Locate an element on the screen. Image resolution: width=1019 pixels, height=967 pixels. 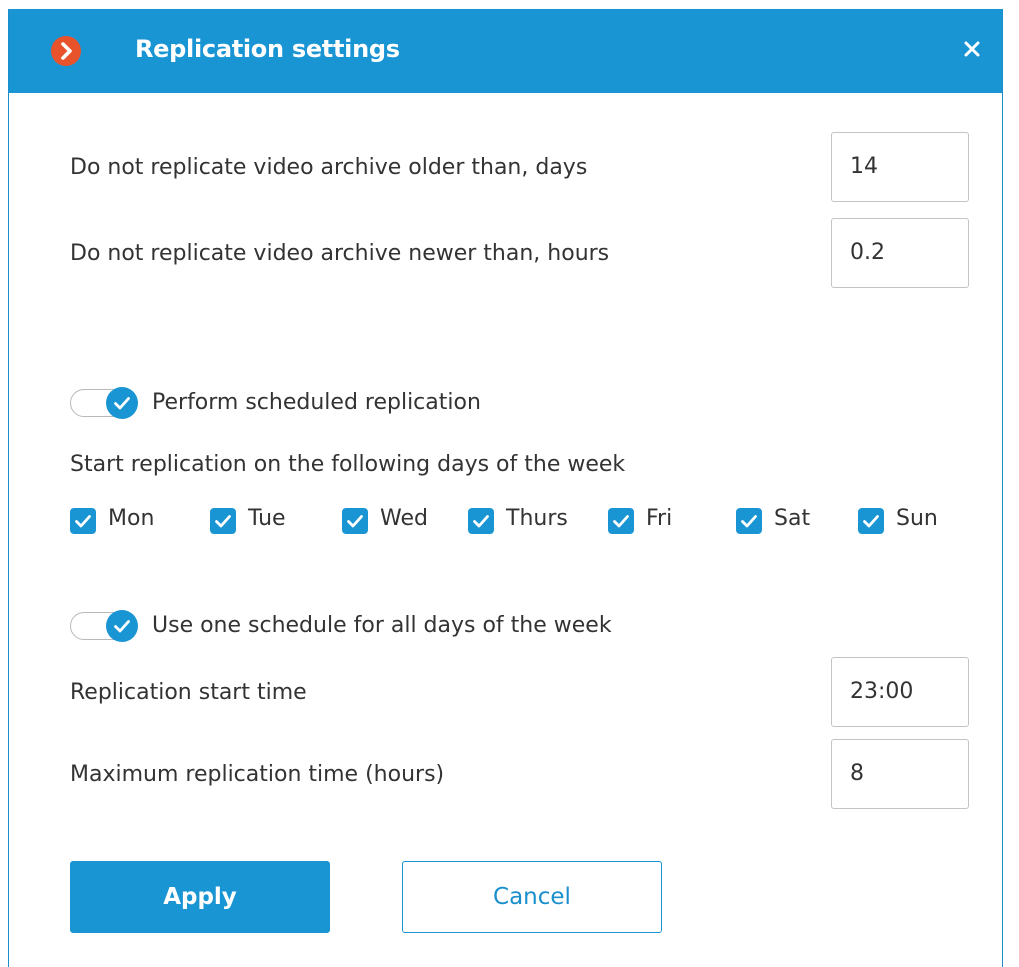
checkbox-label: Mon is located at coordinates (131, 518).